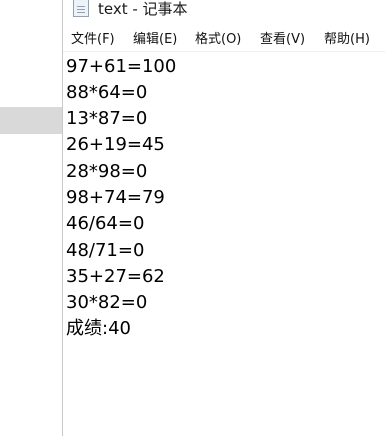 The width and height of the screenshot is (385, 436). I want to click on notepad-icon, so click(81, 8).